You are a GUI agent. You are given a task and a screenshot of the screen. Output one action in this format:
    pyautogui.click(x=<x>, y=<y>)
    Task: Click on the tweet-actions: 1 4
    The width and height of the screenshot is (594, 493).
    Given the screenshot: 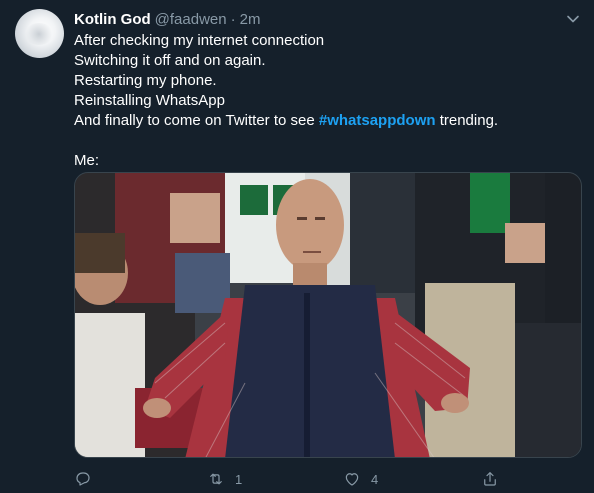 What is the action you would take?
    pyautogui.click(x=289, y=479)
    